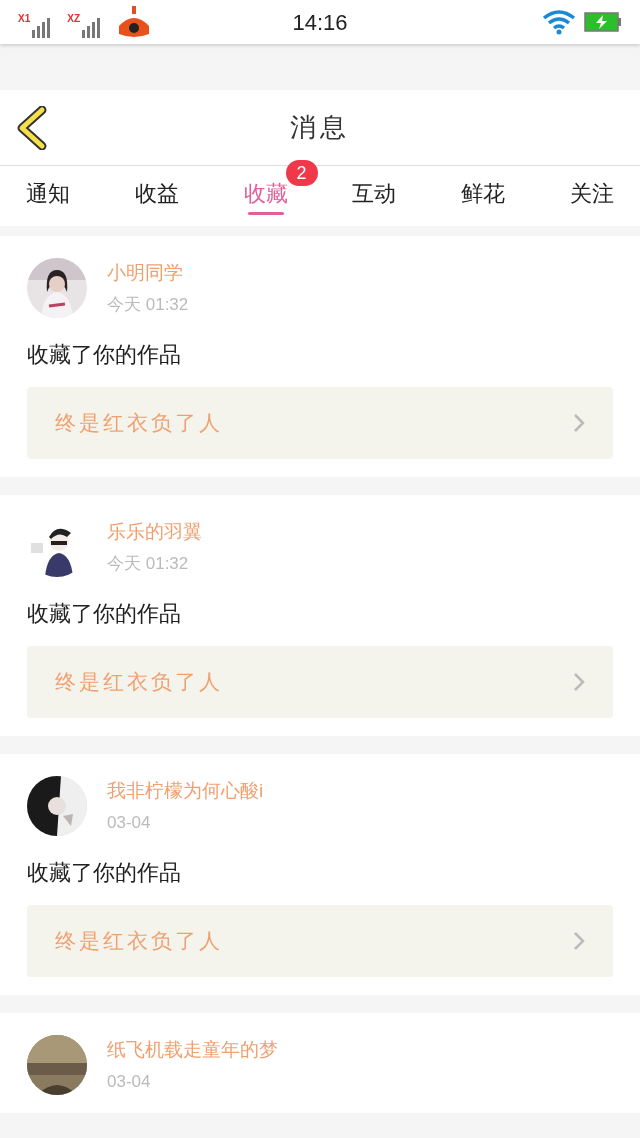  I want to click on tab: 关注, so click(592, 196).